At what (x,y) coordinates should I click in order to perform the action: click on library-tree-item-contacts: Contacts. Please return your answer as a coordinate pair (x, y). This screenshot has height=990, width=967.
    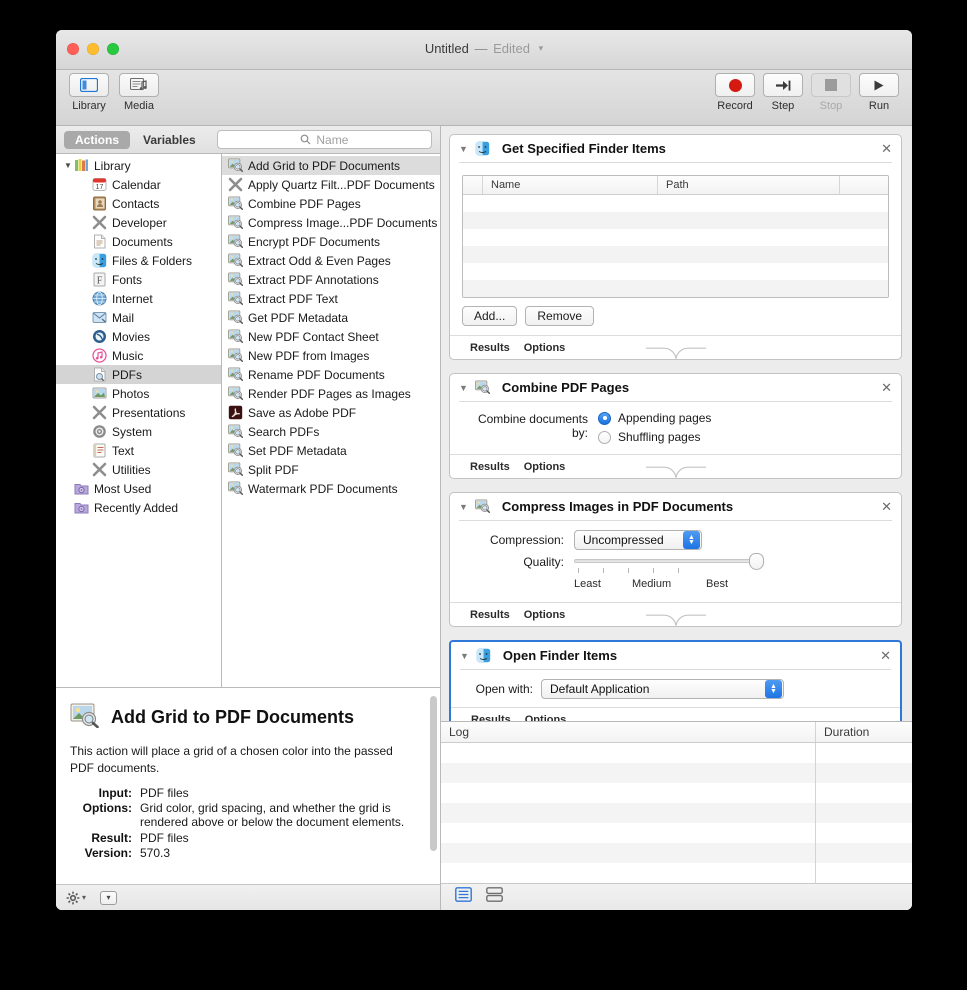
    Looking at the image, I should click on (138, 203).